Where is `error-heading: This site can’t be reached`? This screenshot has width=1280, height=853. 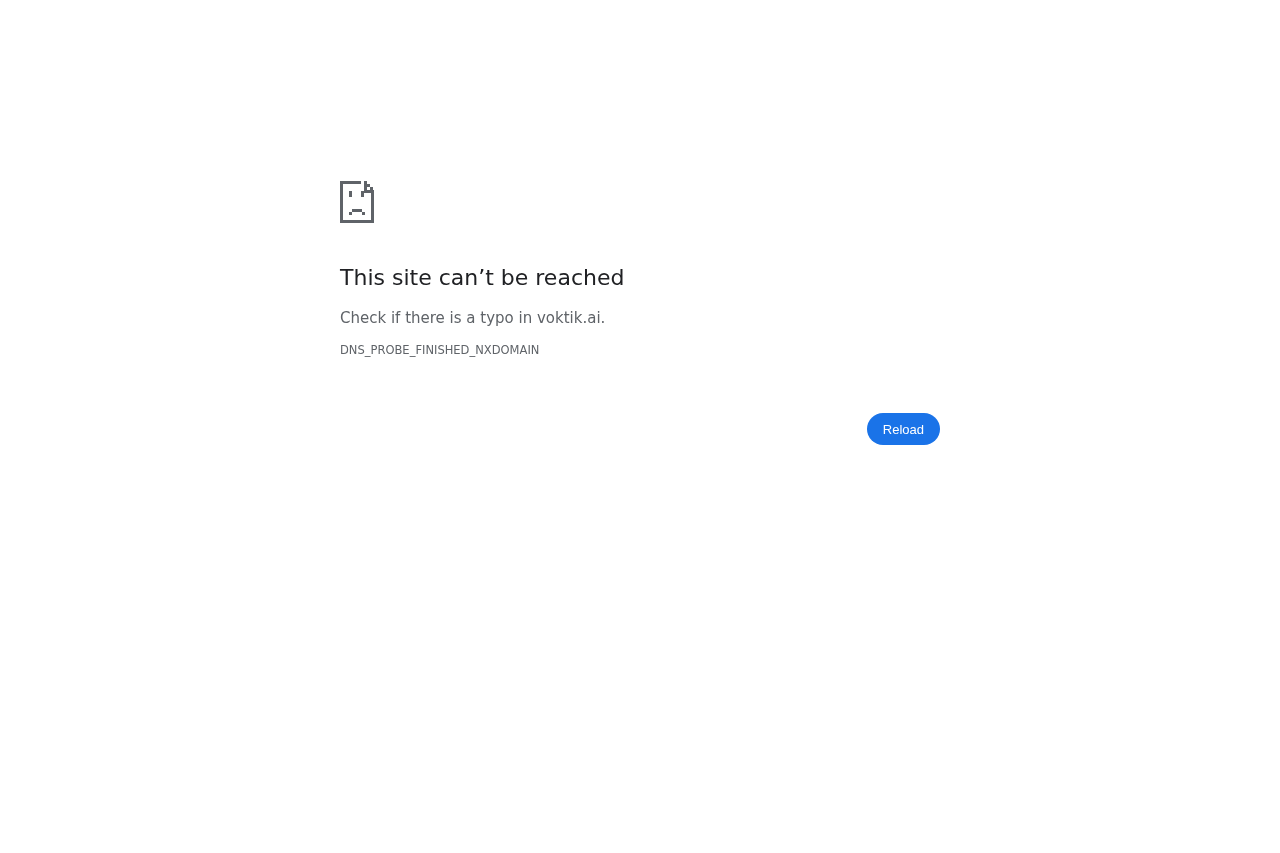
error-heading: This site can’t be reached is located at coordinates (483, 278).